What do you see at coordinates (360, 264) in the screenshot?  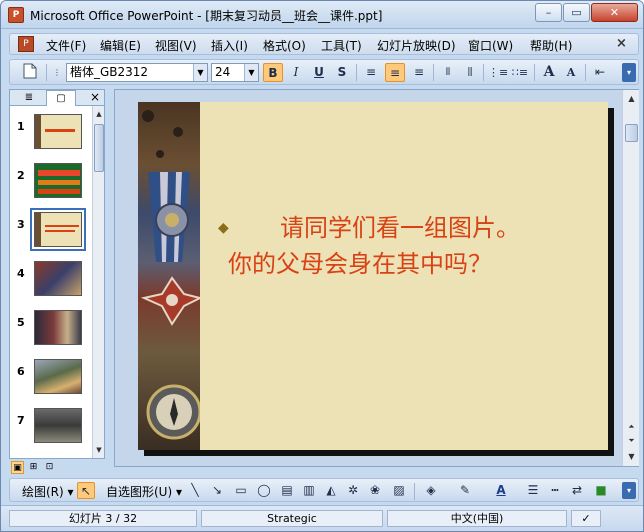 I see `slide-text-line: 你的父母会身在其中吗？` at bounding box center [360, 264].